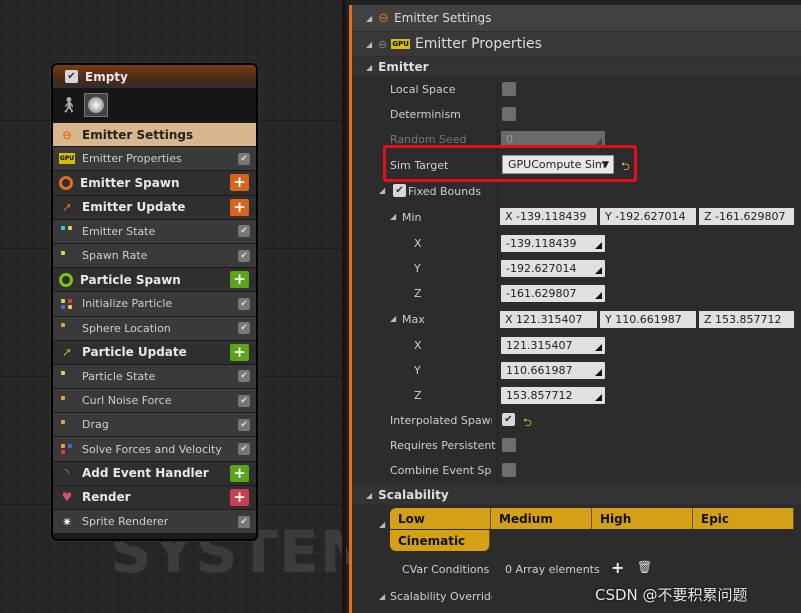 The image size is (801, 613). What do you see at coordinates (154, 279) in the screenshot?
I see `node-row-particle-spawn: Particle Spawn +` at bounding box center [154, 279].